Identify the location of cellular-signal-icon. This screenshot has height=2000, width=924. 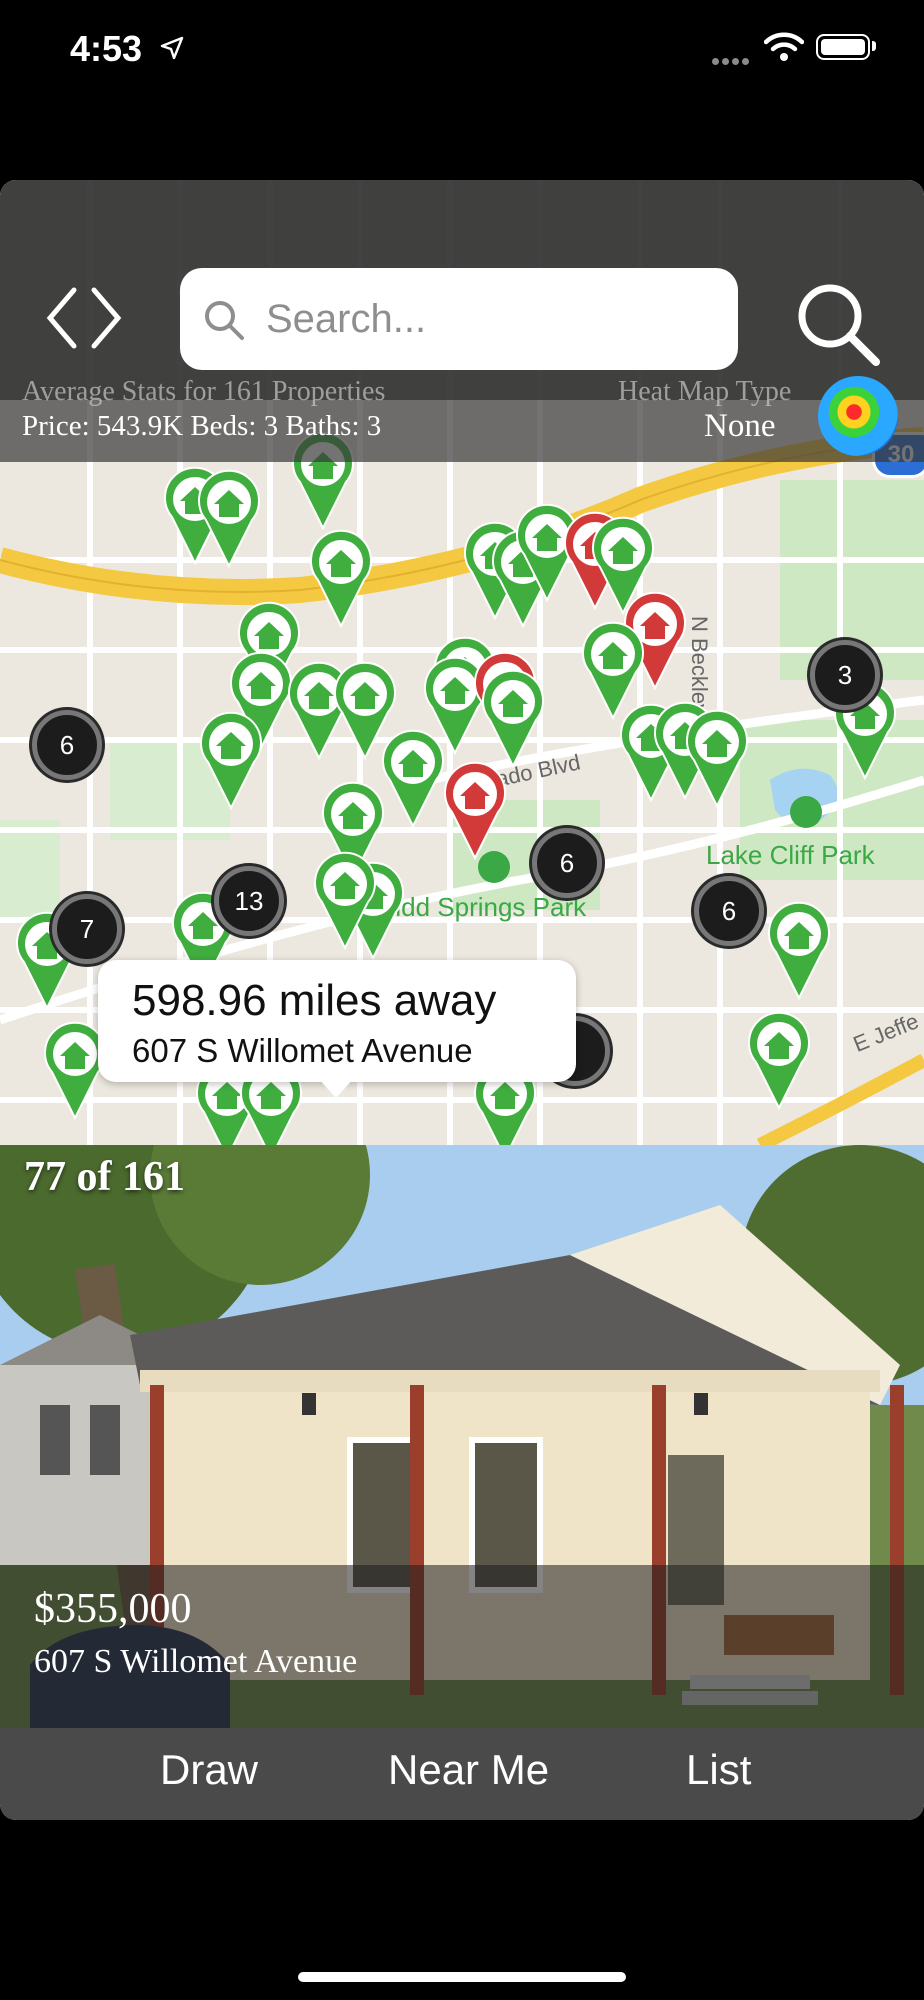
(732, 61).